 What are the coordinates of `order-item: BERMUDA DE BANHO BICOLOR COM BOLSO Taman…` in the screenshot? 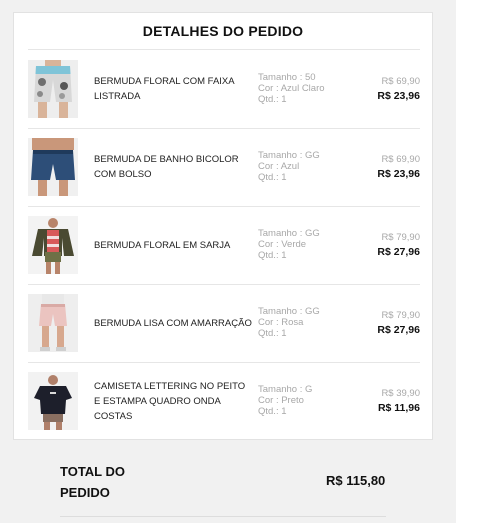 It's located at (224, 167).